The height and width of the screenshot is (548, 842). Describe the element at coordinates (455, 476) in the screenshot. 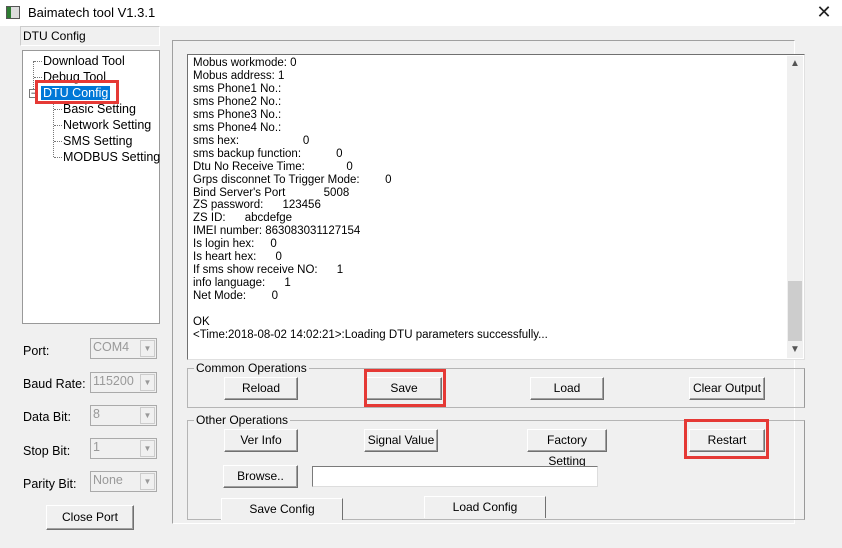

I see `config-path-input` at that location.